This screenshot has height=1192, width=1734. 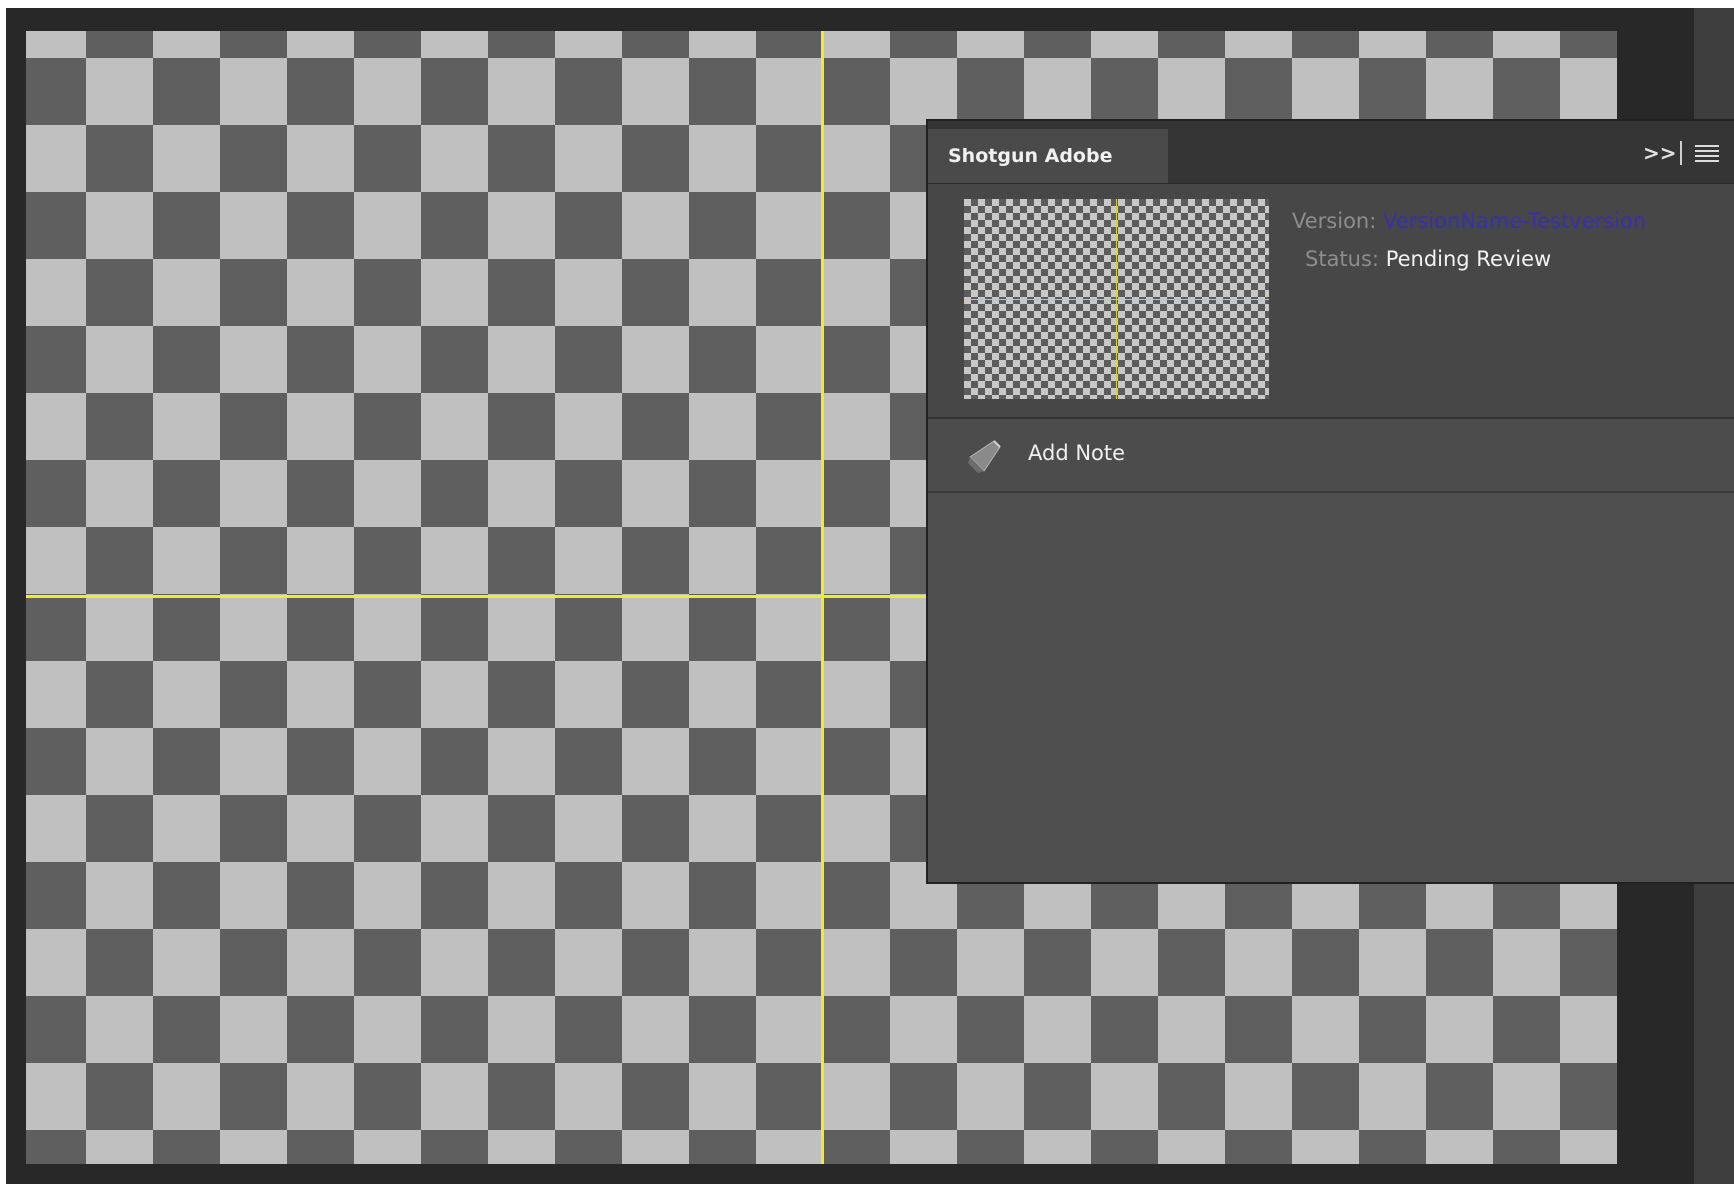 I want to click on version-row: Version: VersionName-Testversion, so click(x=1469, y=221).